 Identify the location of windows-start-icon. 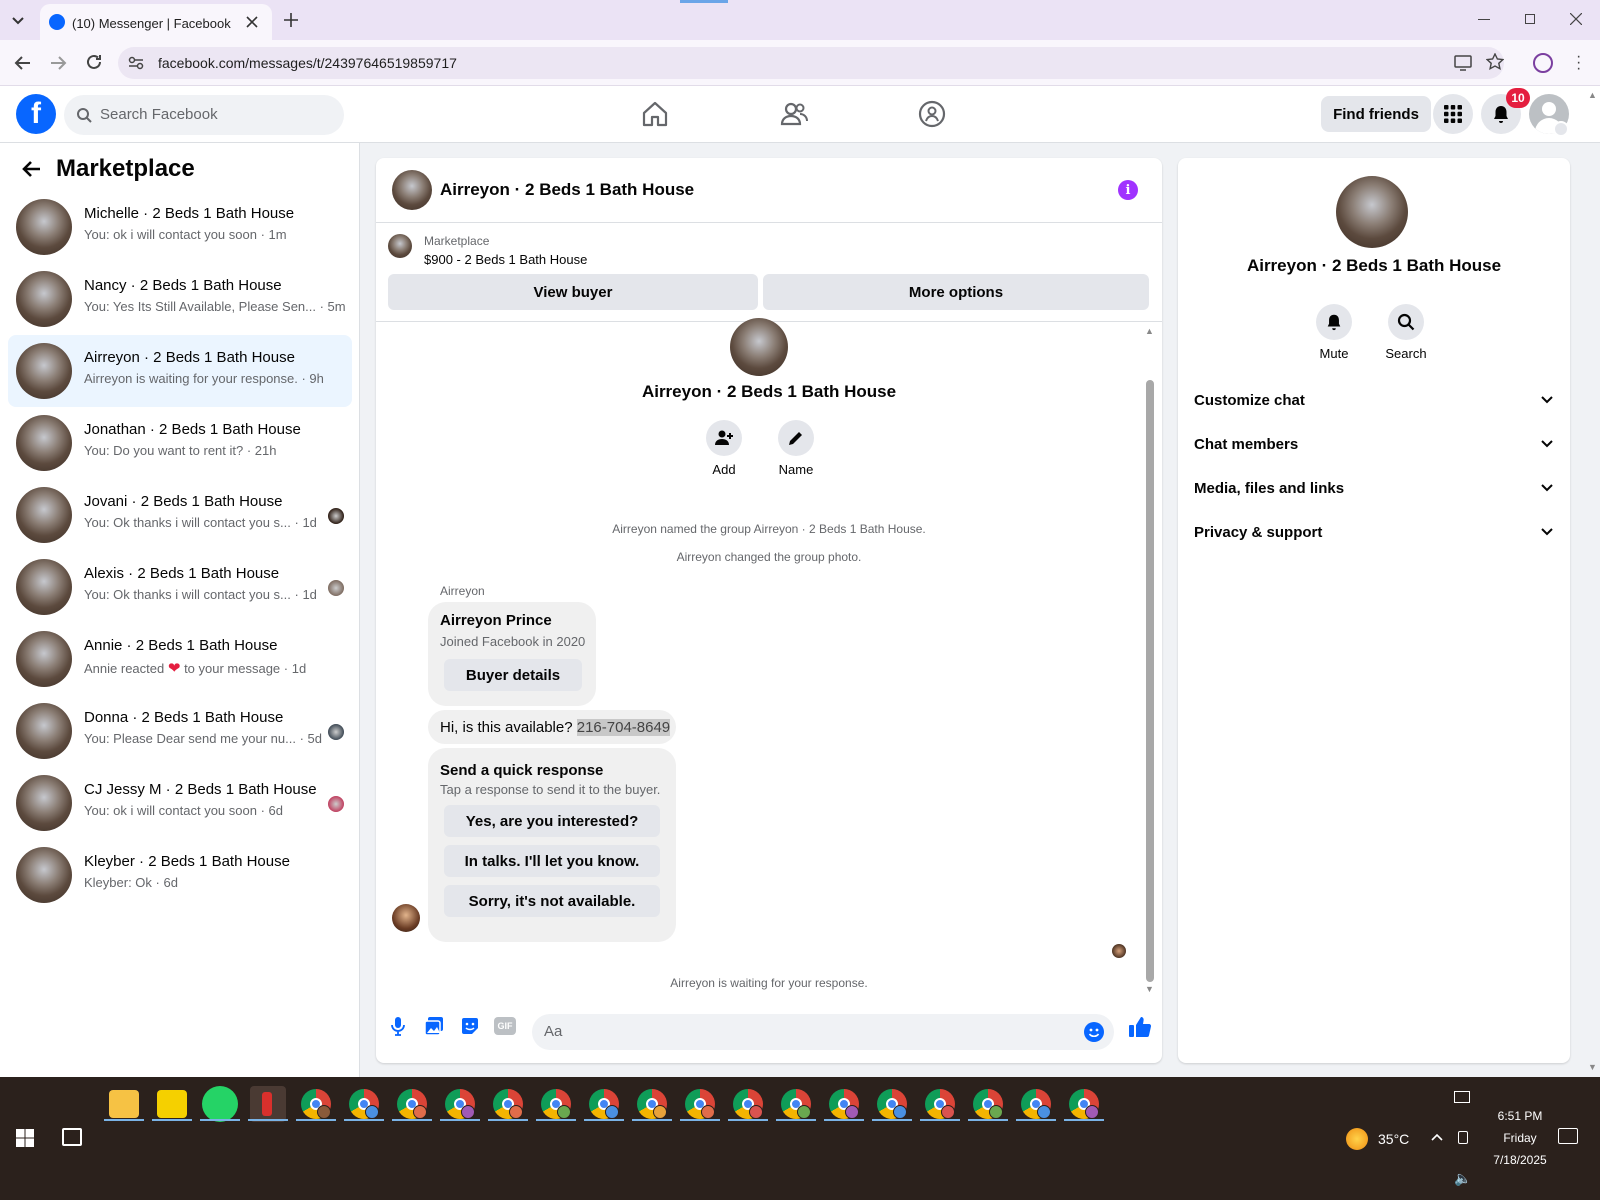
(25, 1138).